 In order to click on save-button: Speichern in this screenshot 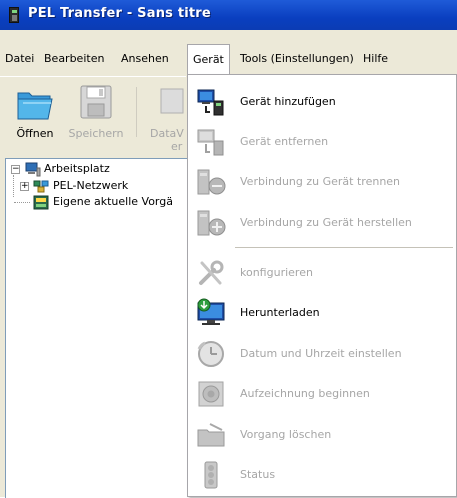, I will do `click(96, 114)`.